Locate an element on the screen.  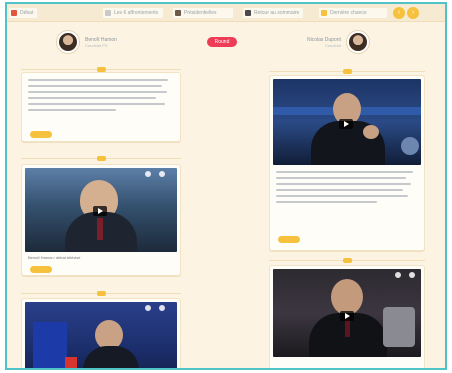
nav-item-presidentielles: Présidentielles is located at coordinates (203, 13).